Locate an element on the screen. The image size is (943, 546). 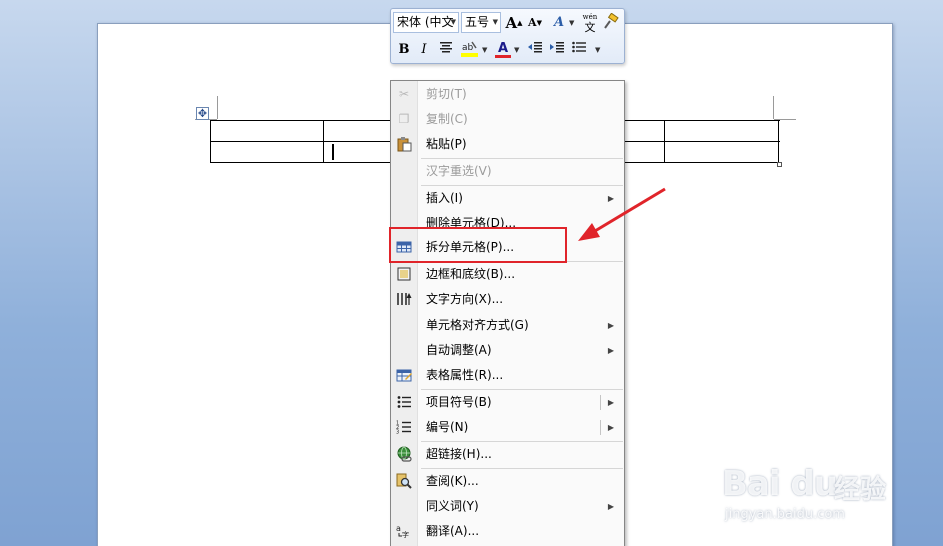
grow-font-button: A▲ is located at coordinates (514, 23).